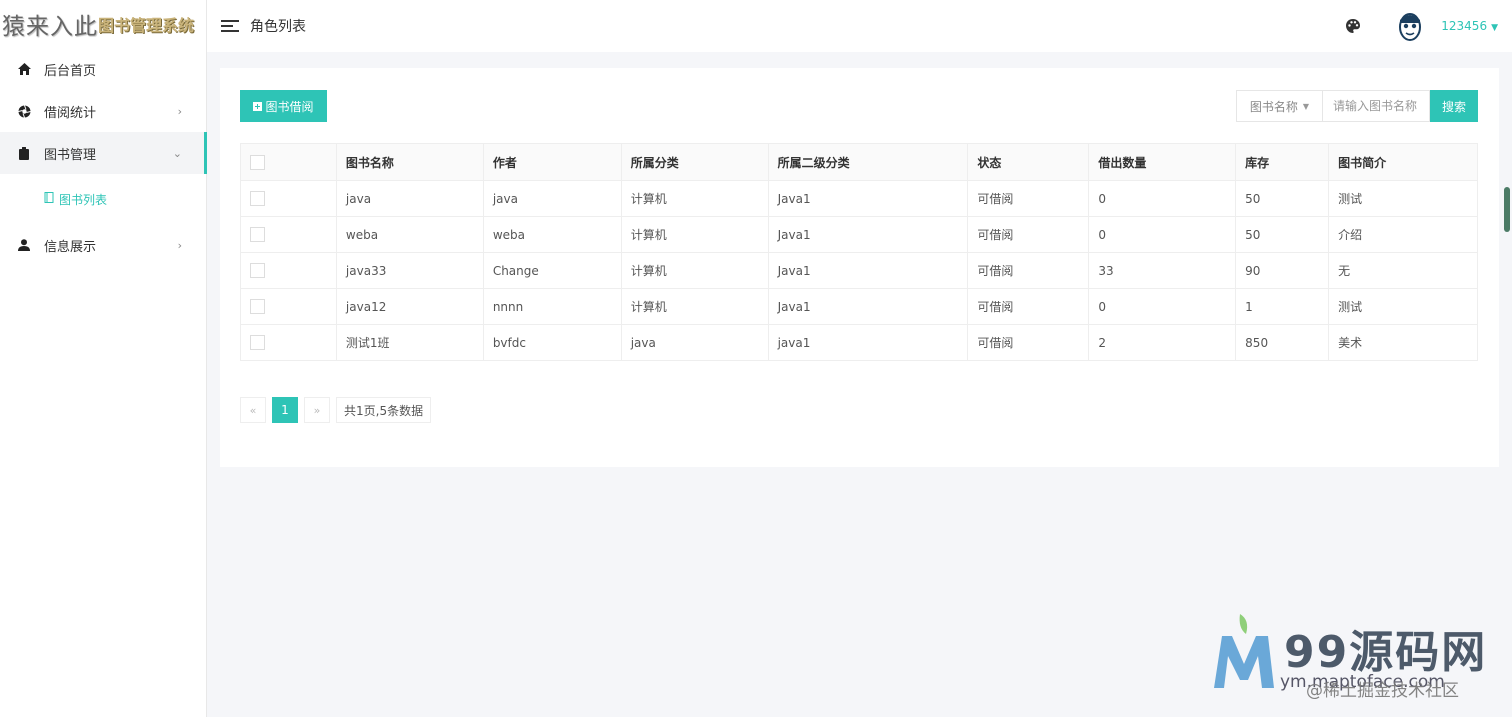 The image size is (1512, 717). Describe the element at coordinates (552, 342) in the screenshot. I see `table-cell: bvfdc` at that location.